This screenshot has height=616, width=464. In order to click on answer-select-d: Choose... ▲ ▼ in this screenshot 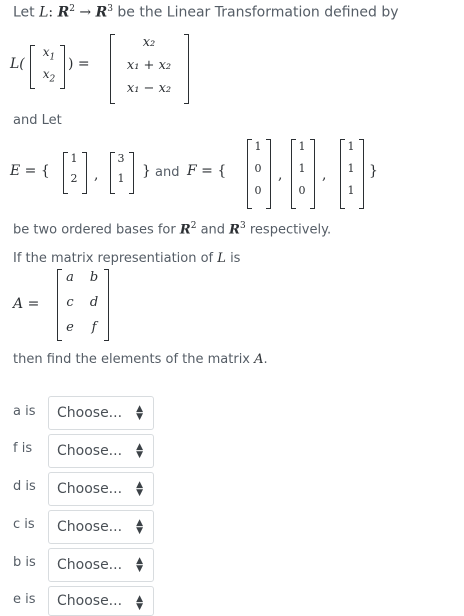, I will do `click(101, 489)`.